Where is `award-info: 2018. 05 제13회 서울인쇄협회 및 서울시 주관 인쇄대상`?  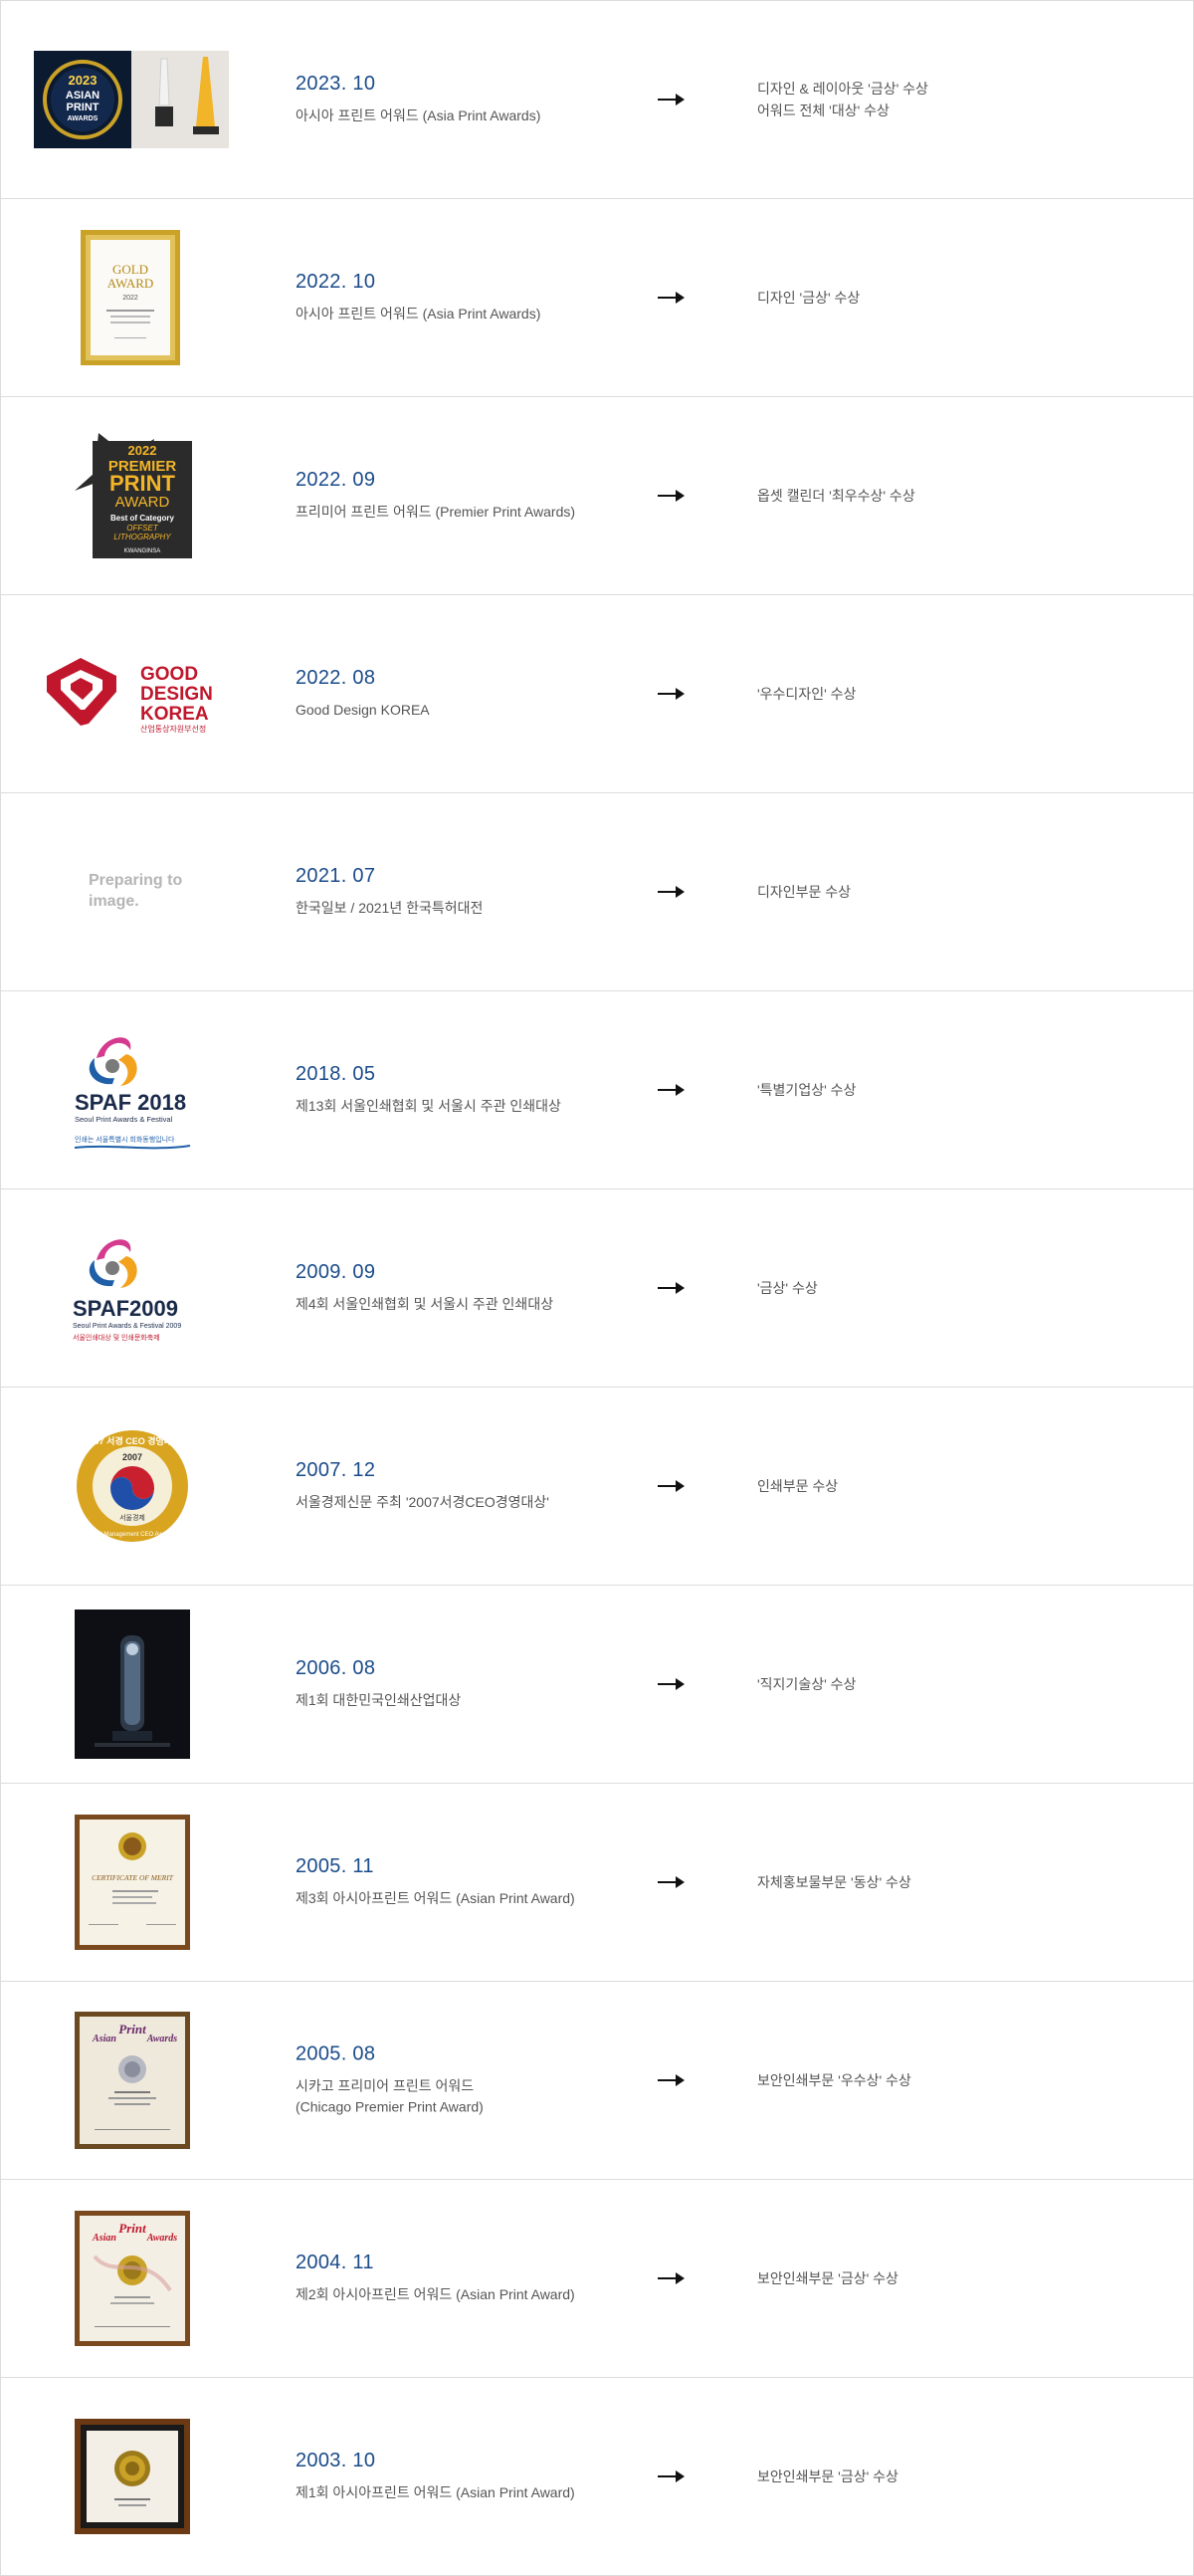
award-info: 2018. 05 제13회 서울인쇄협회 및 서울시 주관 인쇄대상 is located at coordinates (460, 1090).